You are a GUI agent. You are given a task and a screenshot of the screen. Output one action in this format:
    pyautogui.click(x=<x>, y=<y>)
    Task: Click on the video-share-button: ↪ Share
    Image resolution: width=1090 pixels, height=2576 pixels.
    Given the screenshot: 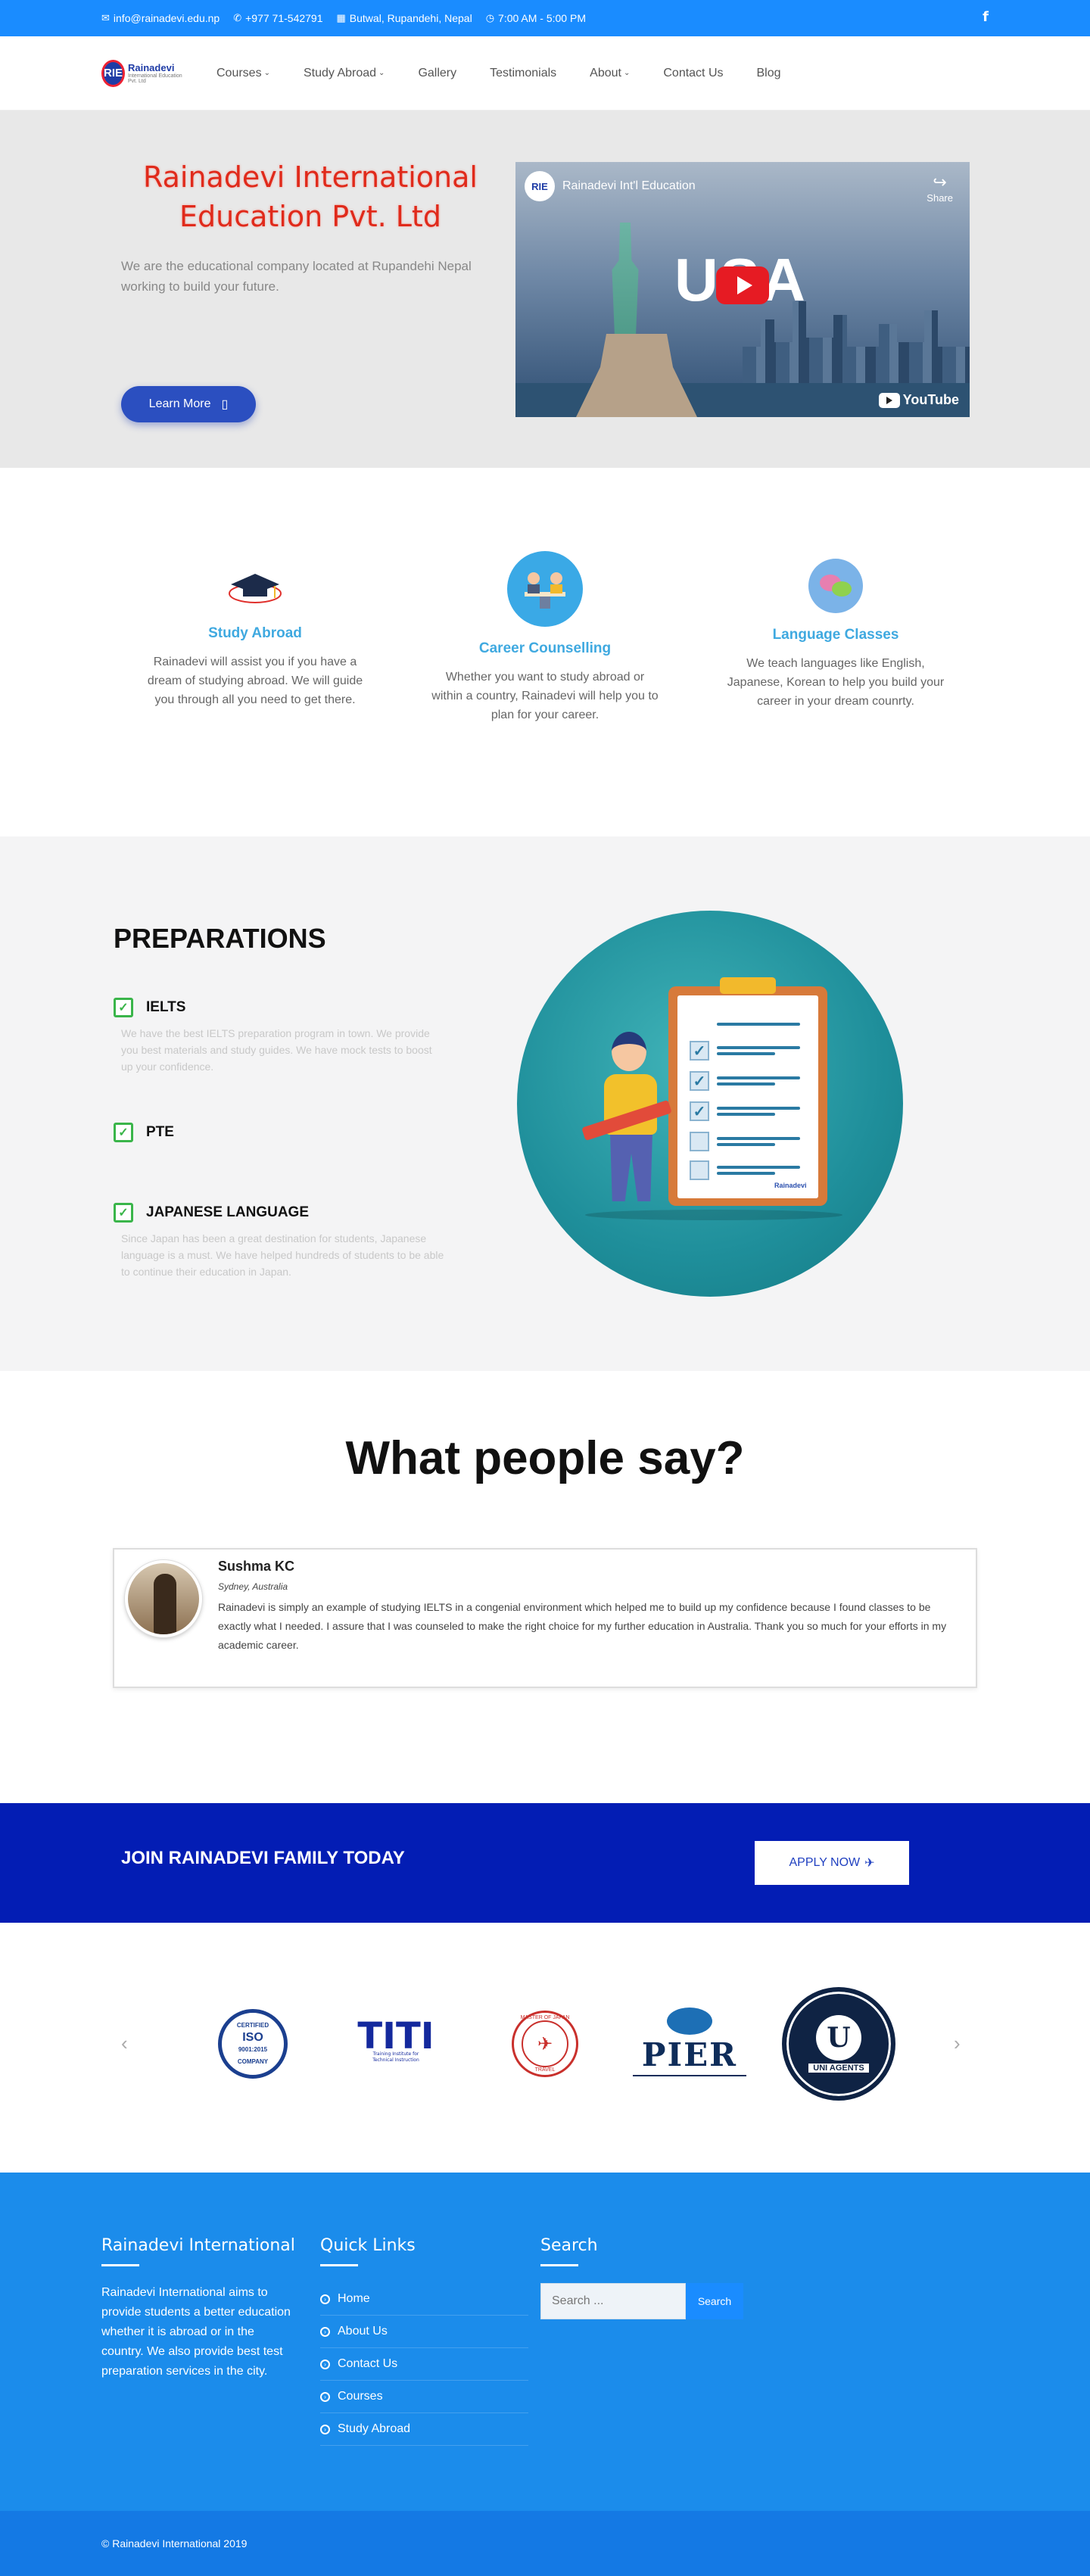 What is the action you would take?
    pyautogui.click(x=939, y=188)
    